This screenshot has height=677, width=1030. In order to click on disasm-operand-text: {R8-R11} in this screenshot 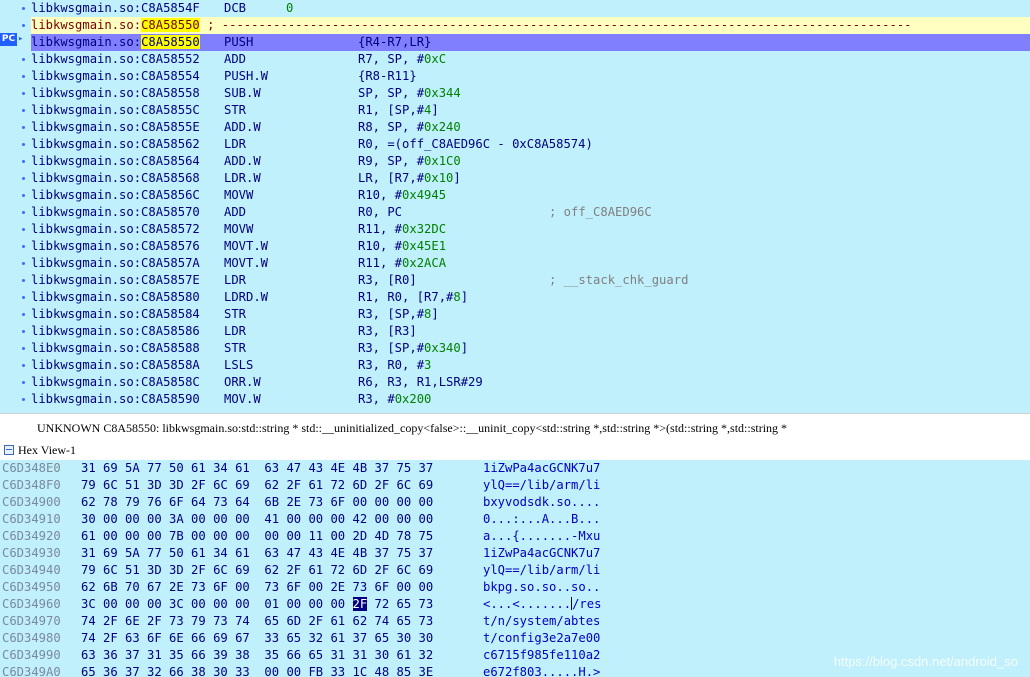, I will do `click(387, 76)`.